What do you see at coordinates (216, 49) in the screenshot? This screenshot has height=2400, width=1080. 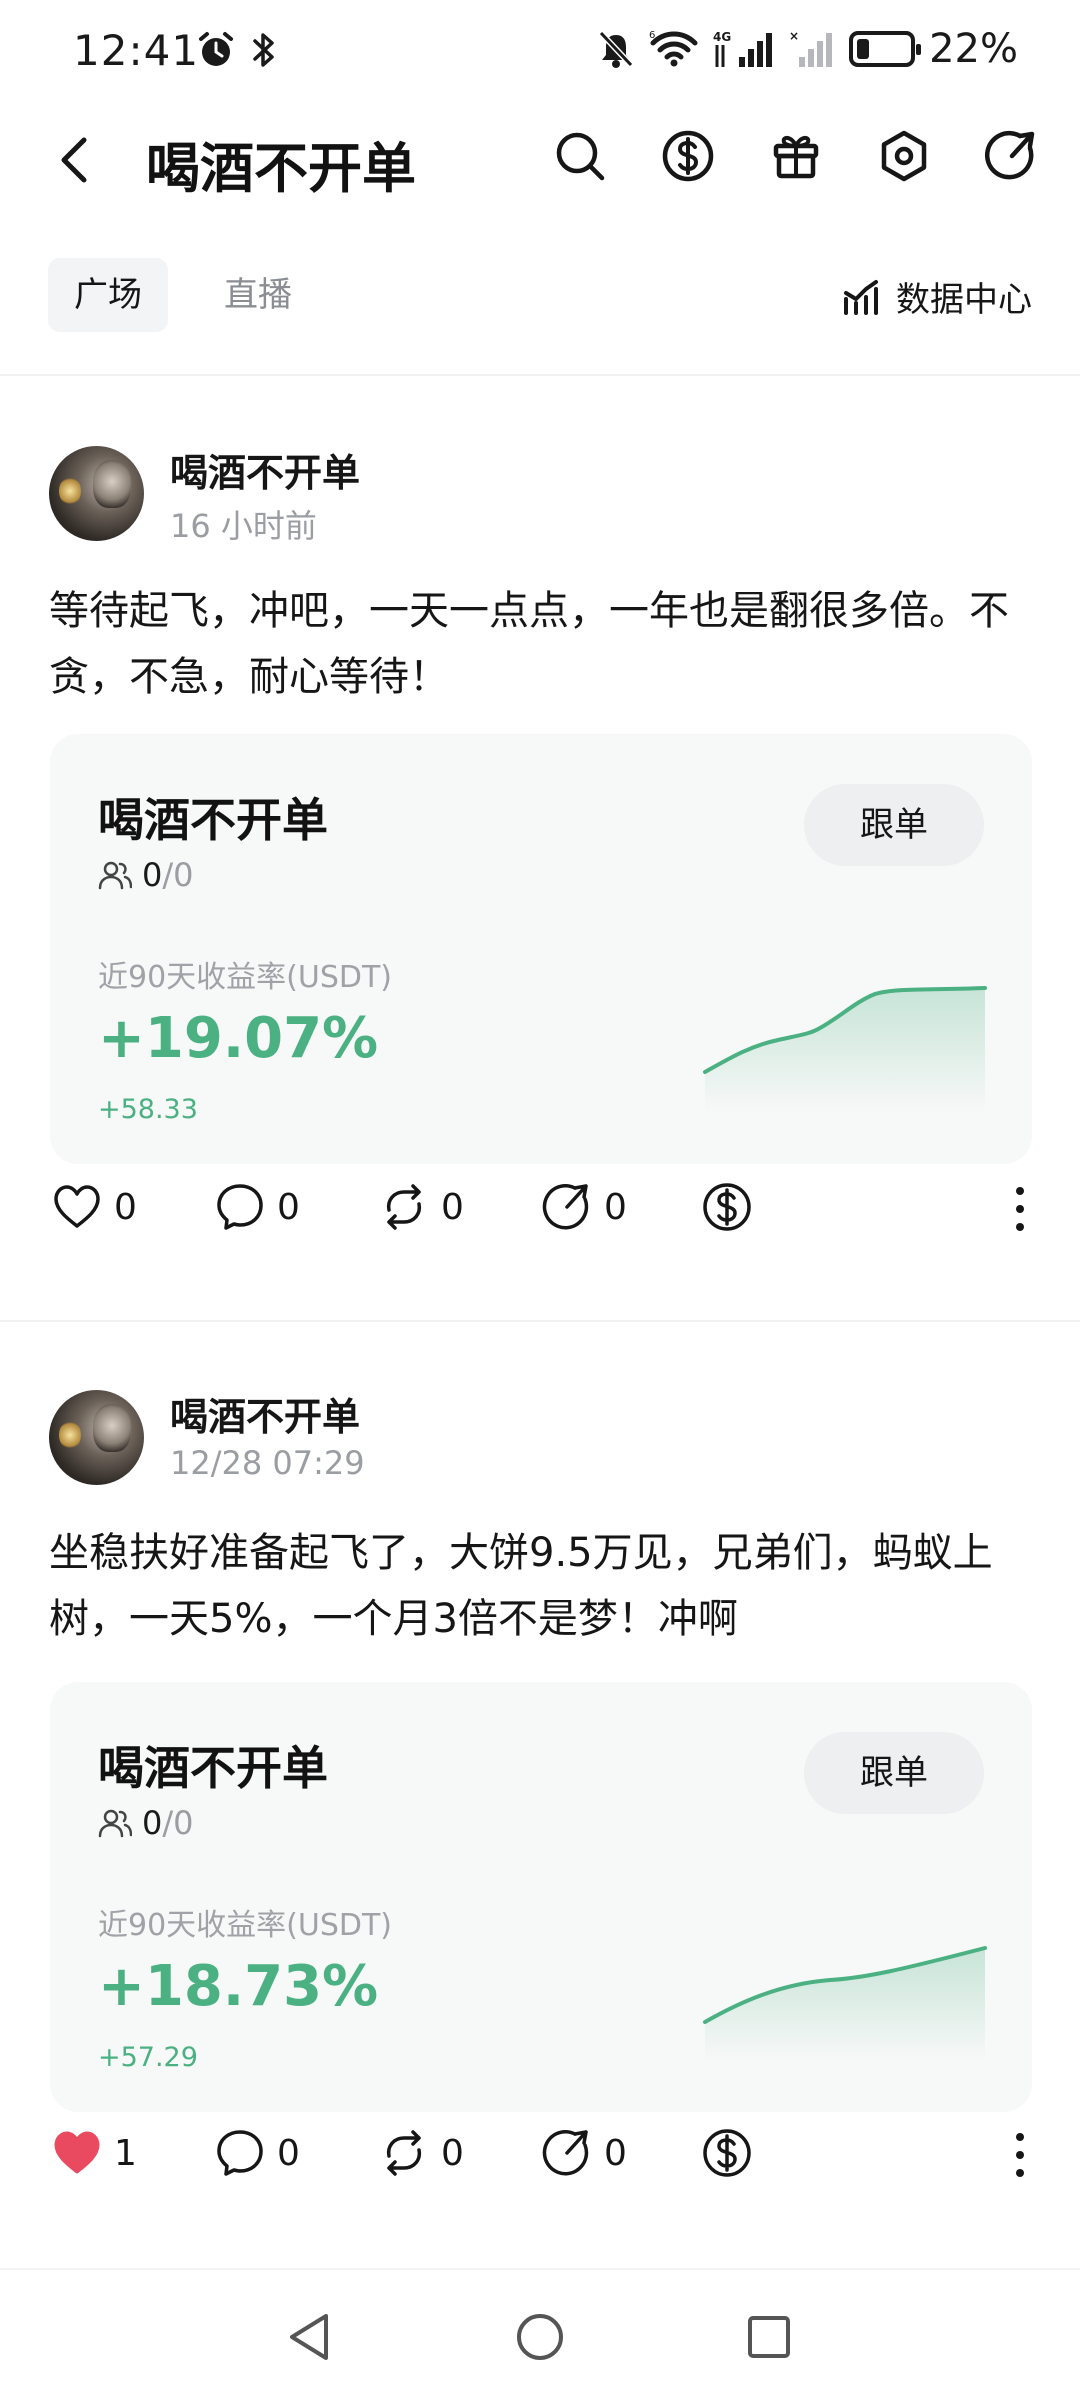 I see `alarm-icon` at bounding box center [216, 49].